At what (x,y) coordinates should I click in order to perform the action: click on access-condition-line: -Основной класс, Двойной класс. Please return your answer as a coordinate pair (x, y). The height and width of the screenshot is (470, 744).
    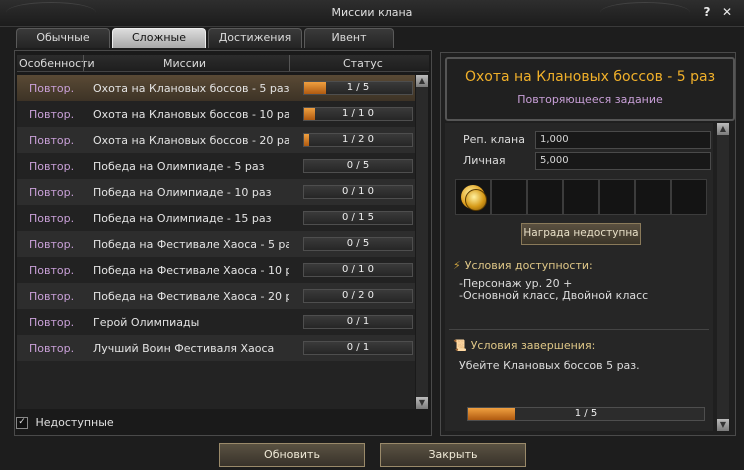
    Looking at the image, I should click on (554, 295).